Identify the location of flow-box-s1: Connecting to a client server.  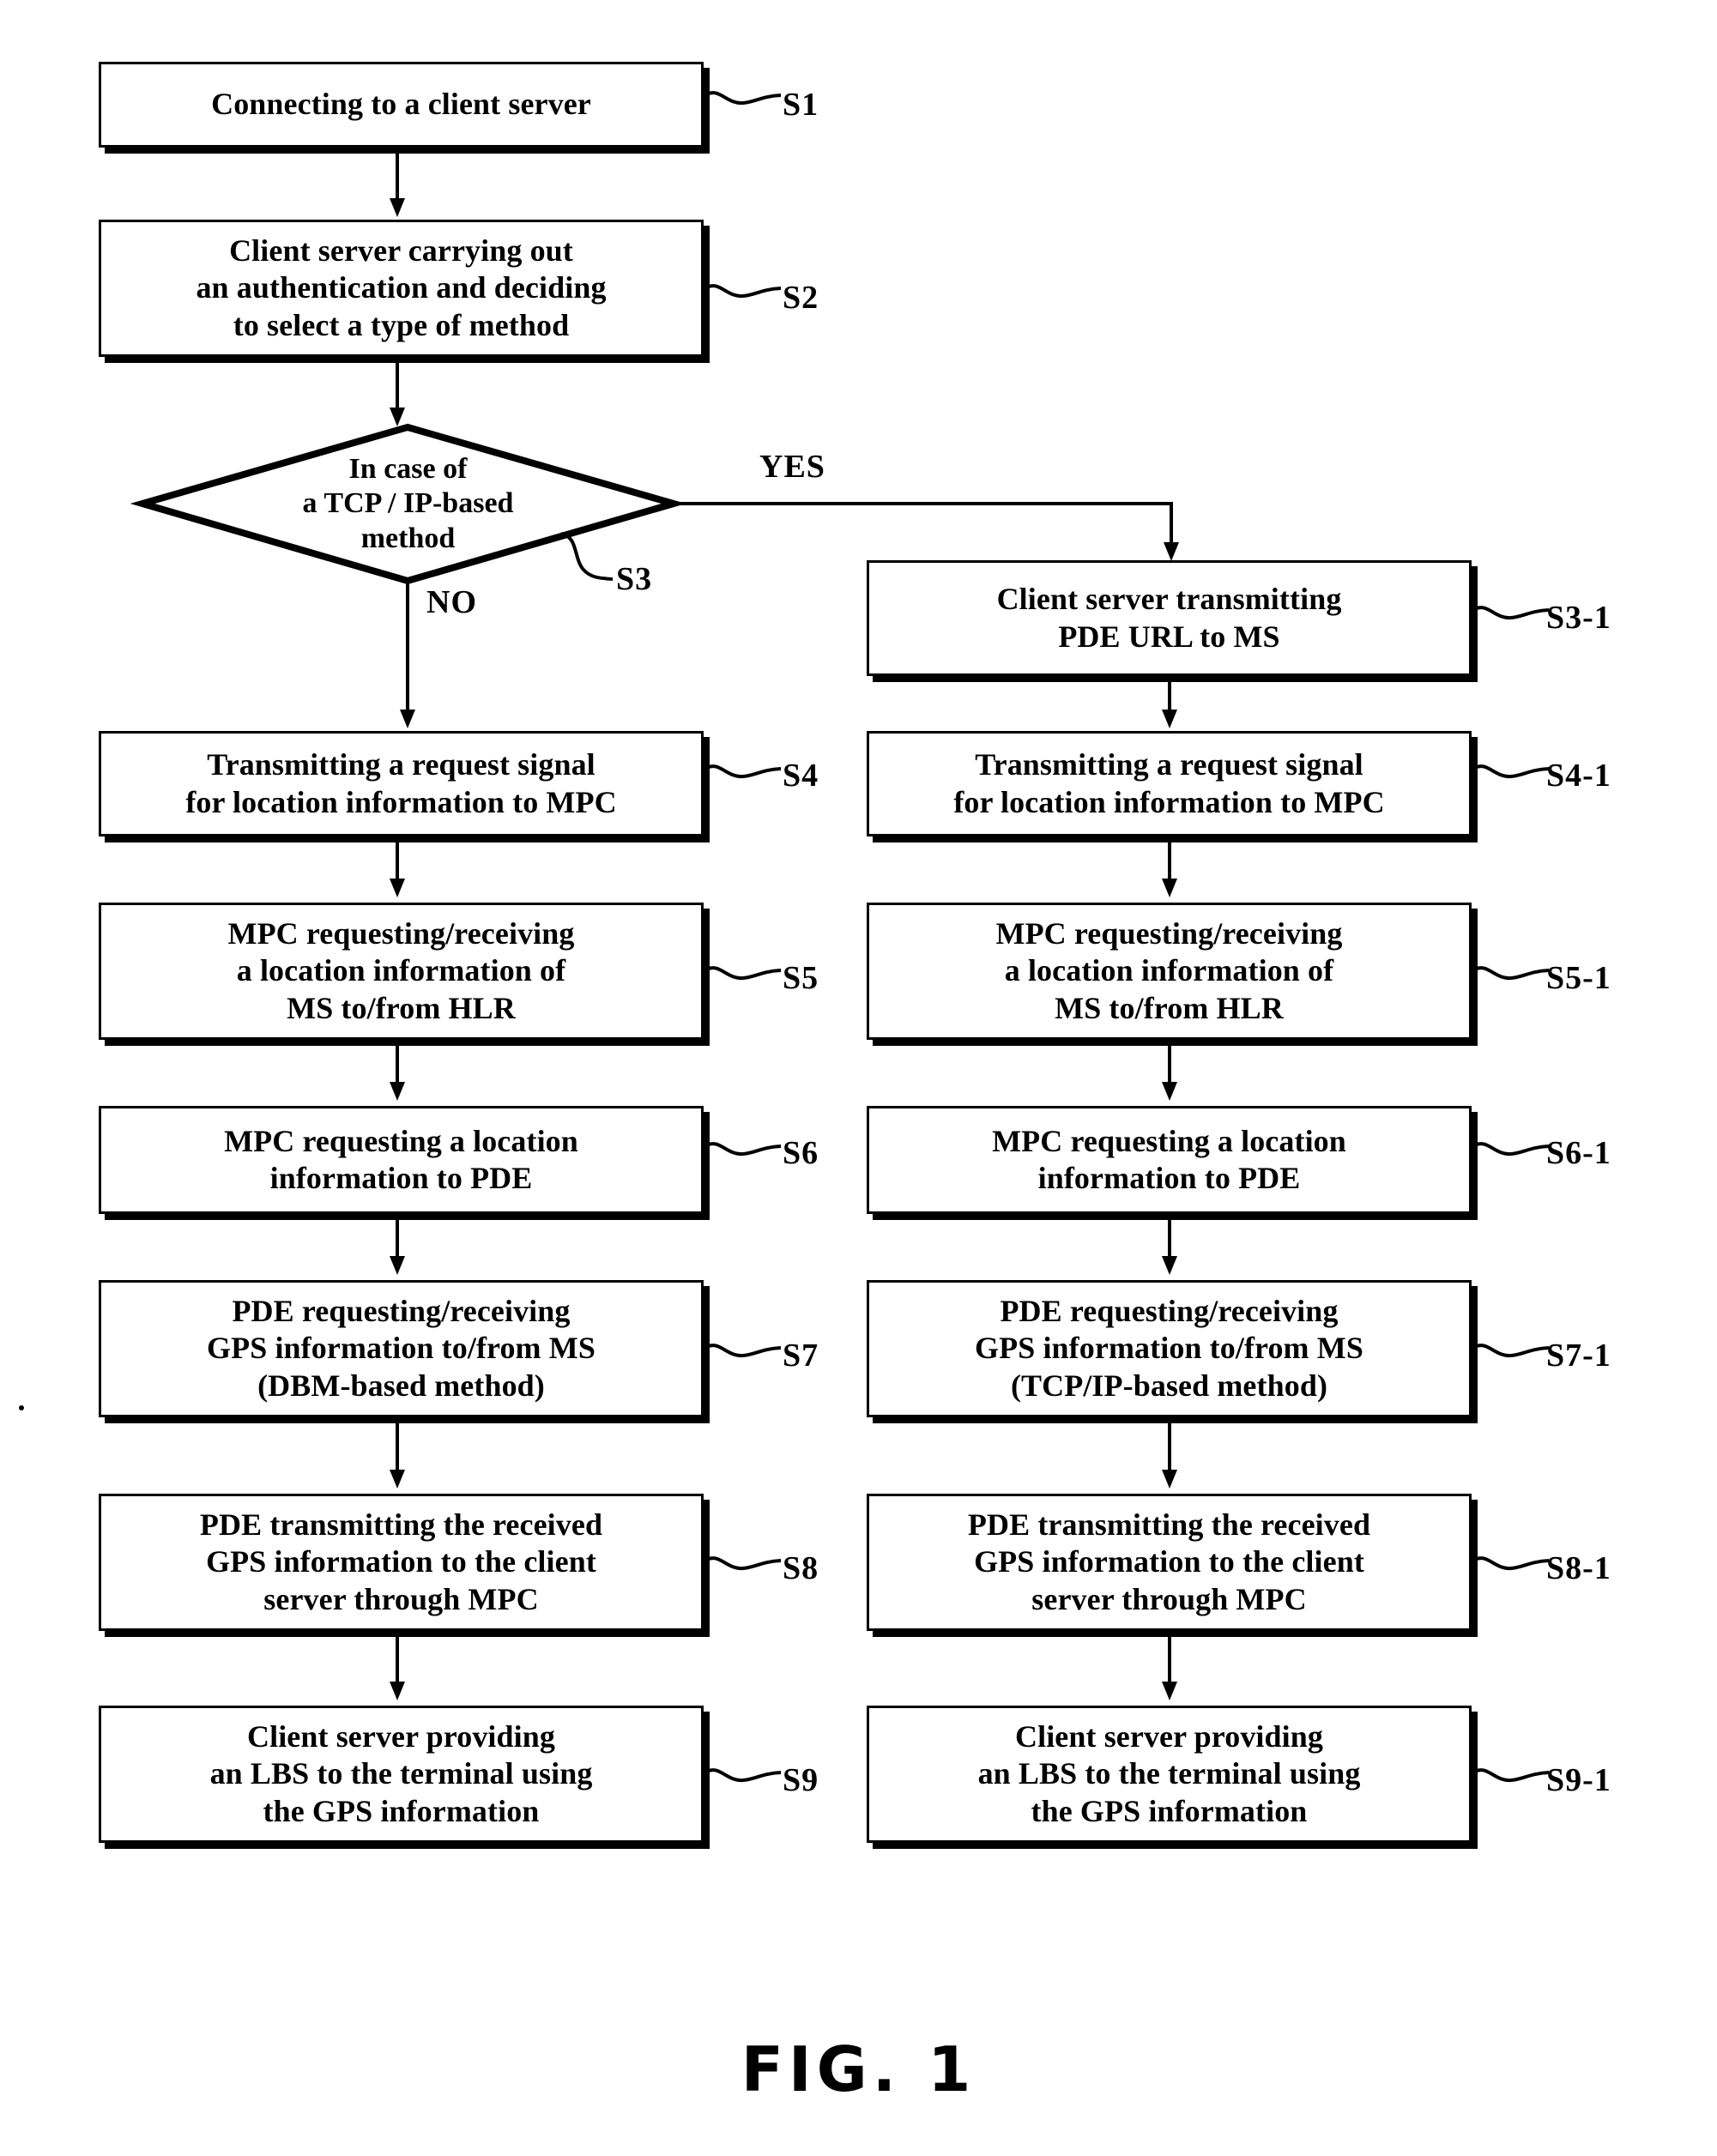
(401, 105).